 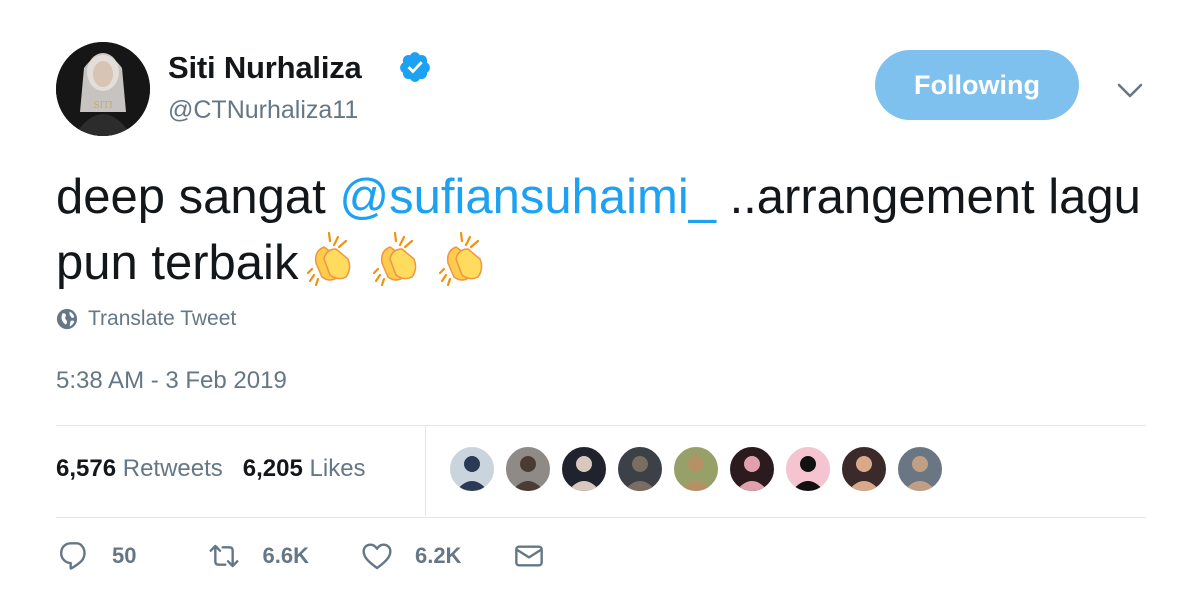 I want to click on likes-label: Likes, so click(x=337, y=468).